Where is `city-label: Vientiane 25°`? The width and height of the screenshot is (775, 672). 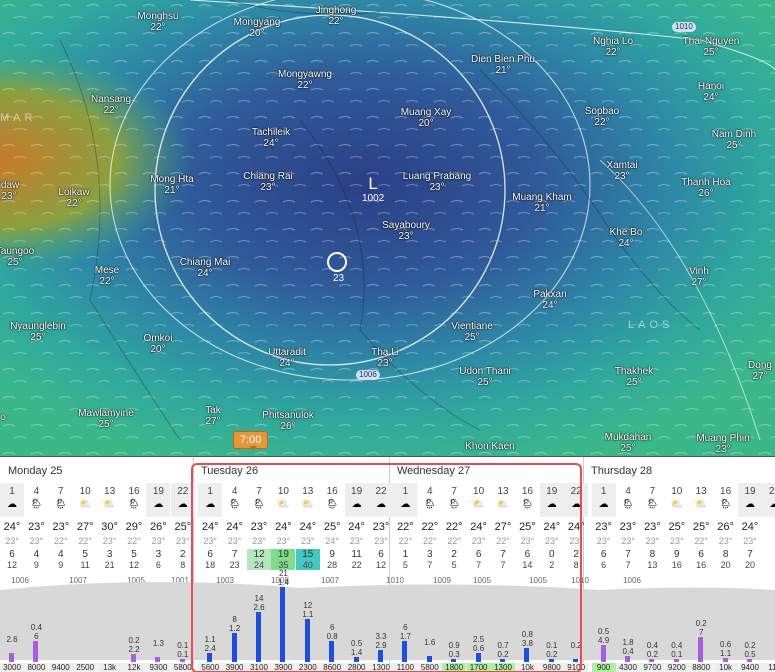 city-label: Vientiane 25° is located at coordinates (472, 332).